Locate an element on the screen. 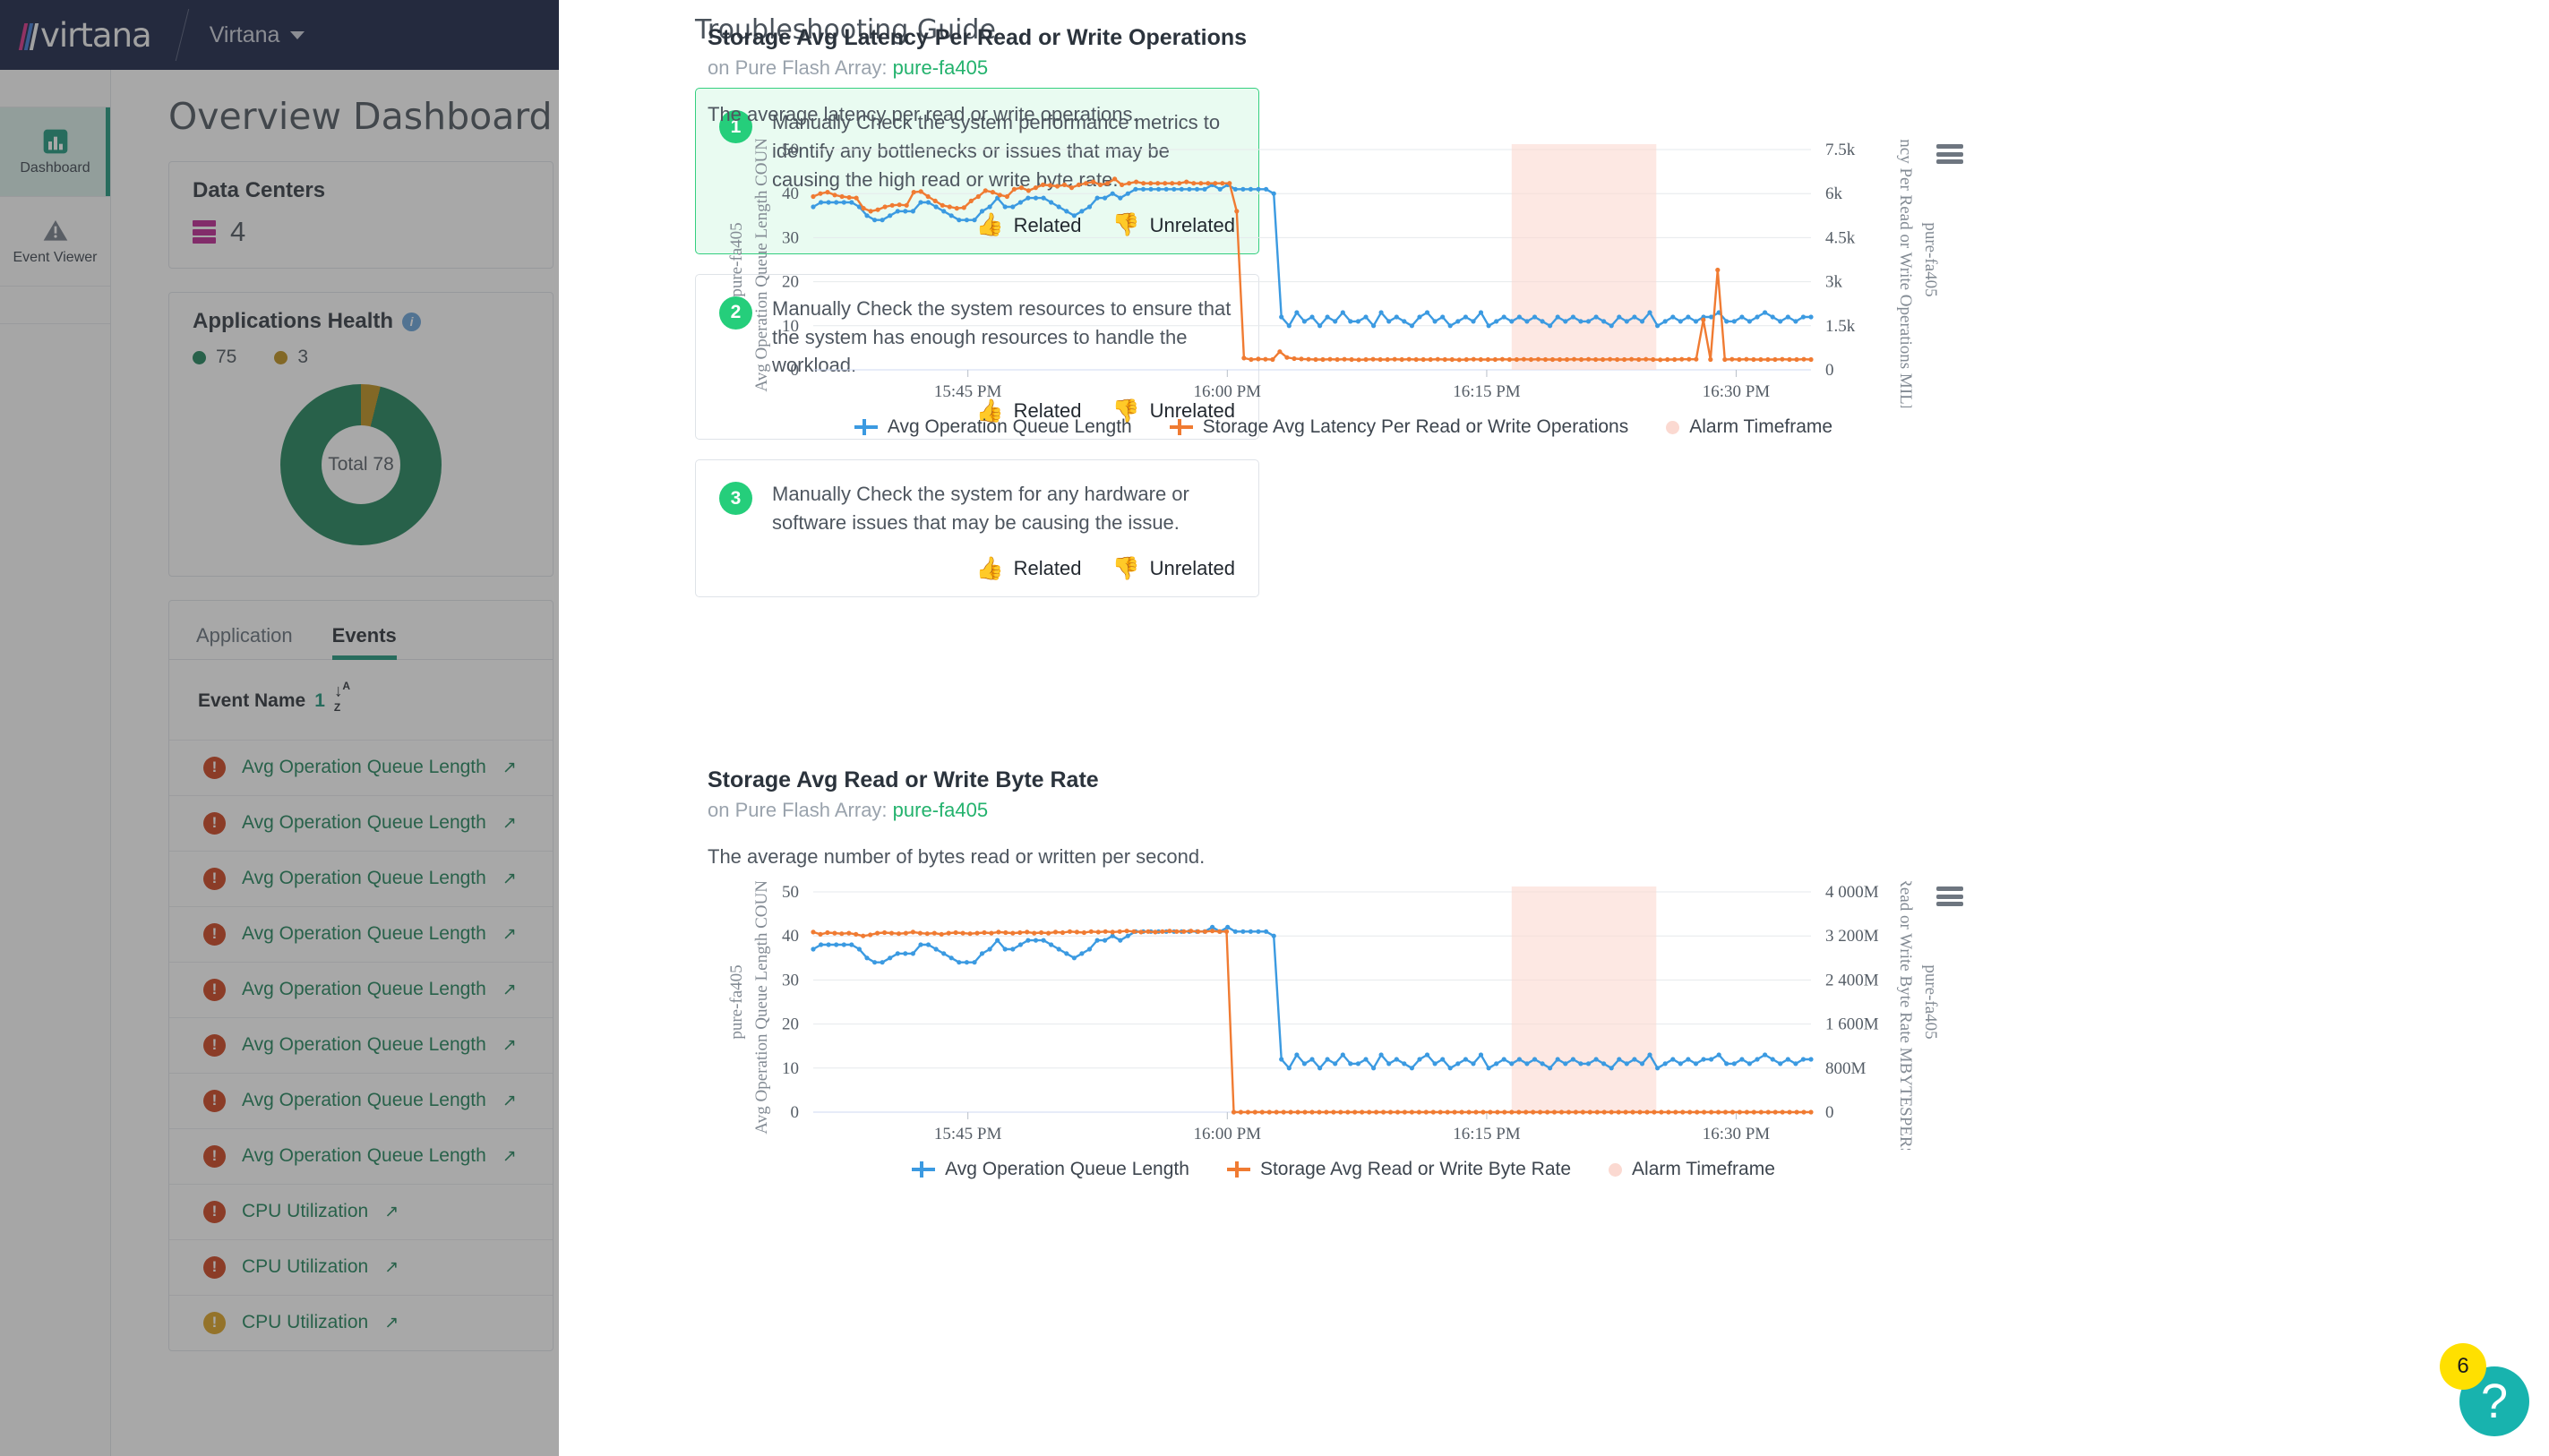  applications-health-donut: Total 78 is located at coordinates (361, 464).